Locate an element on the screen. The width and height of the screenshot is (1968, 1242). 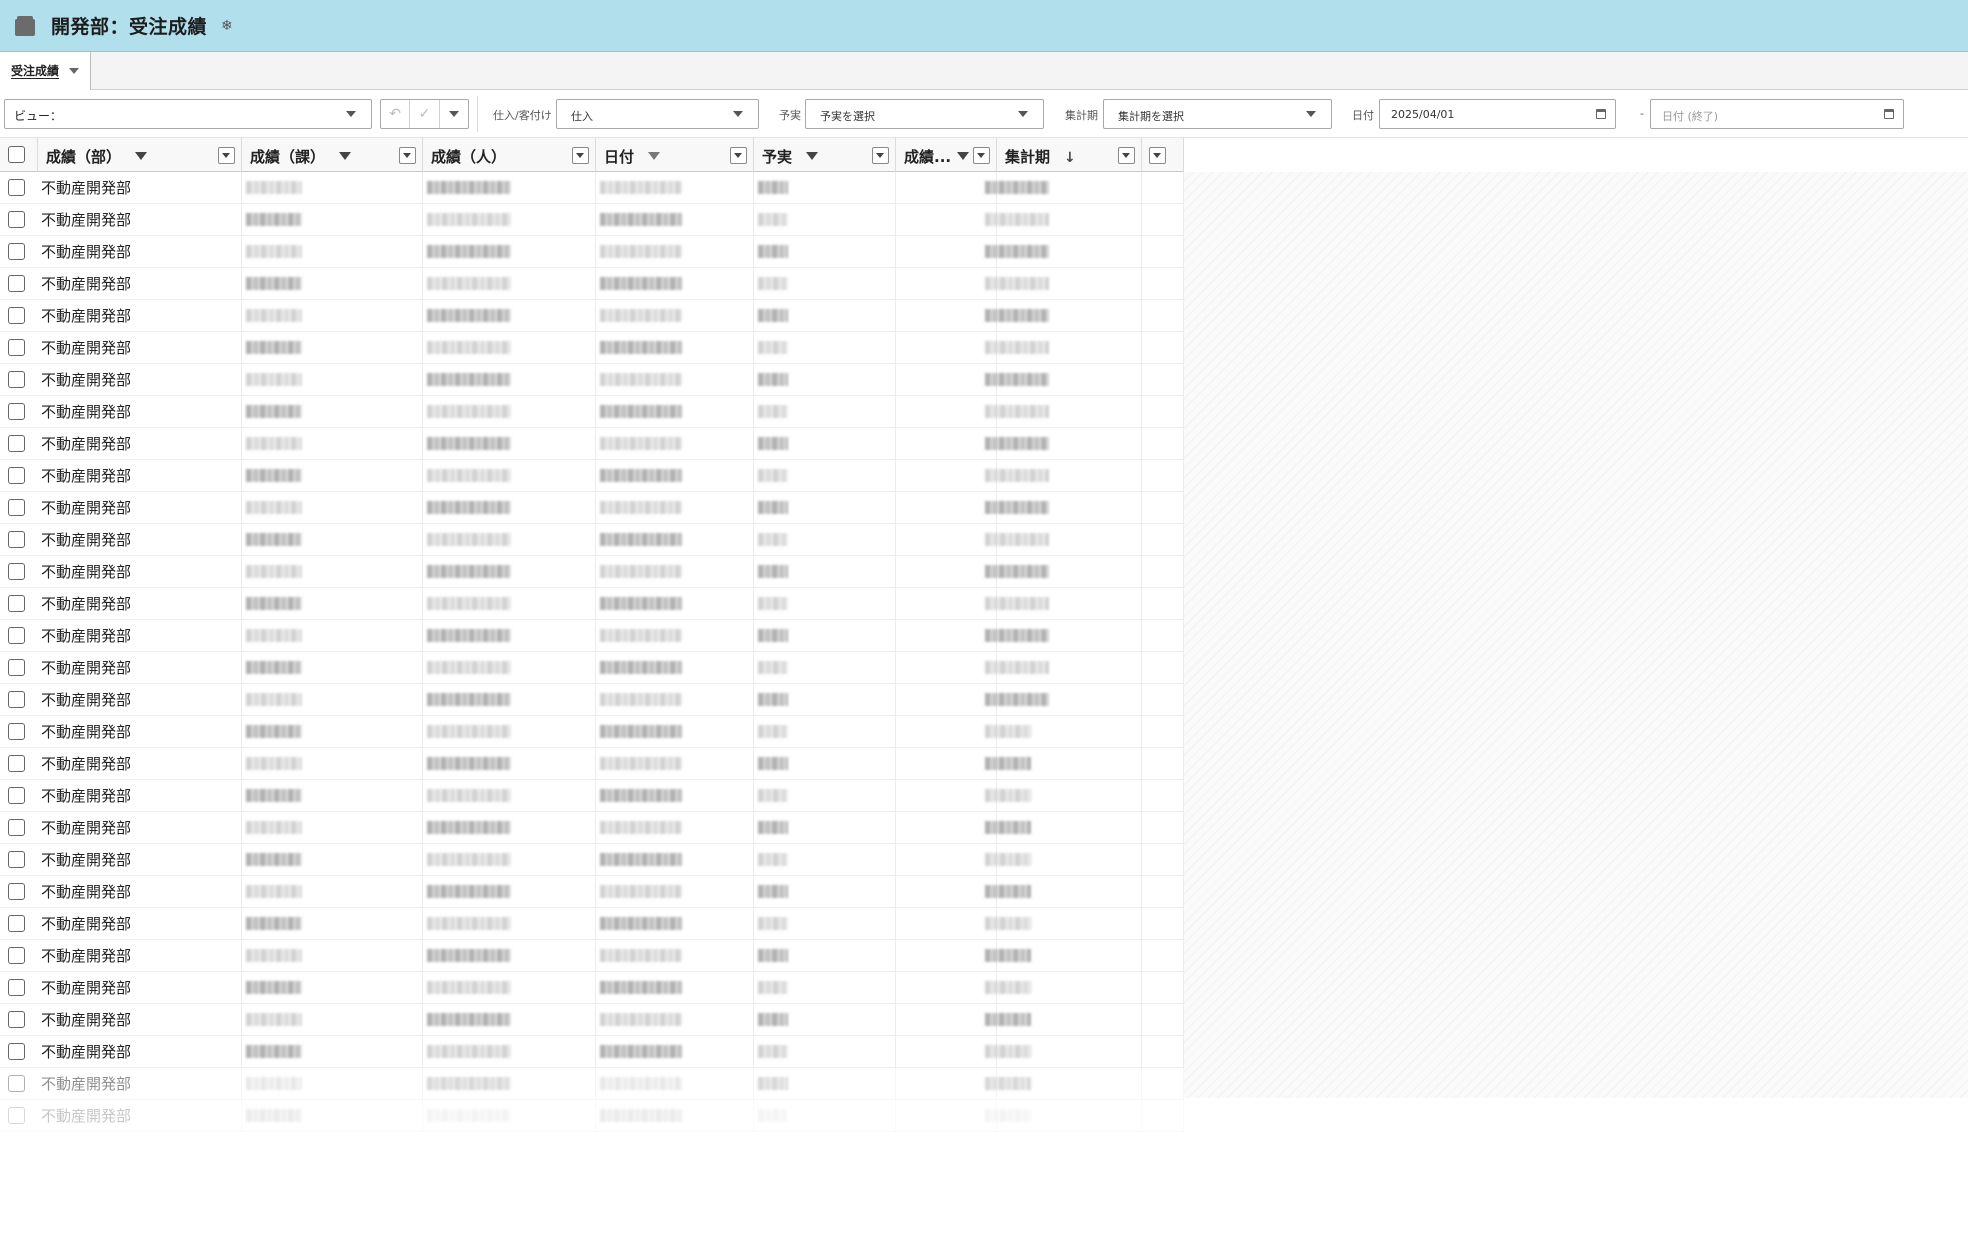
sort-descending-icon: ↓ is located at coordinates (1070, 158).